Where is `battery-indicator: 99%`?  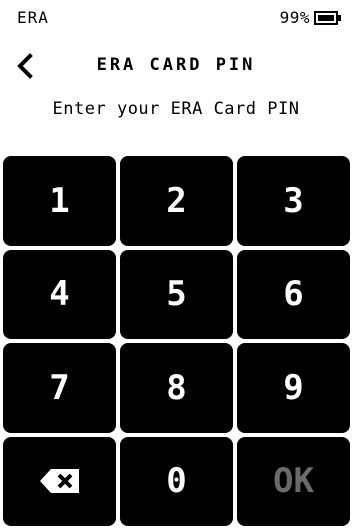
battery-indicator: 99% is located at coordinates (311, 17).